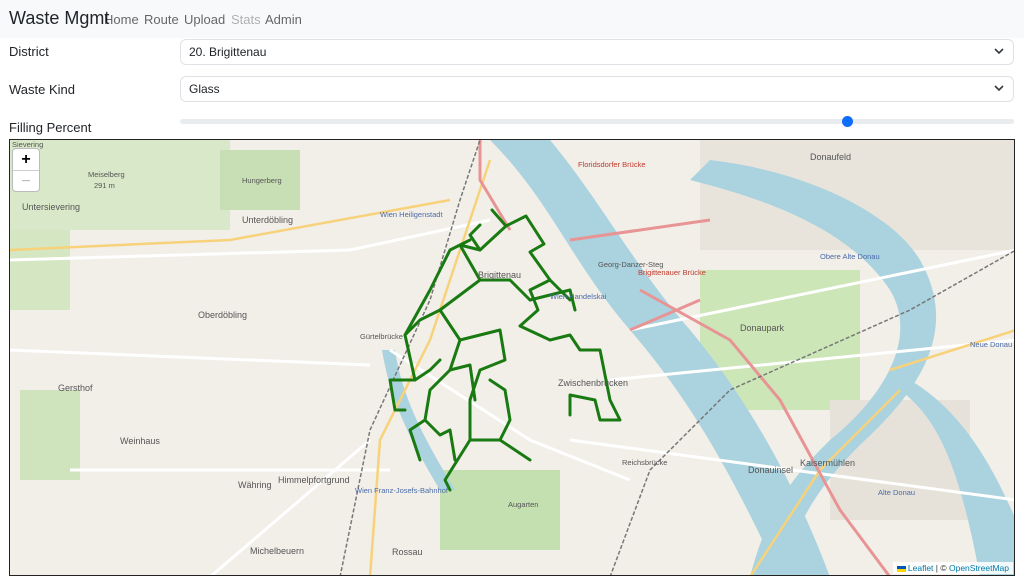  Describe the element at coordinates (771, 470) in the screenshot. I see `map-place-label: Donauinsel` at that location.